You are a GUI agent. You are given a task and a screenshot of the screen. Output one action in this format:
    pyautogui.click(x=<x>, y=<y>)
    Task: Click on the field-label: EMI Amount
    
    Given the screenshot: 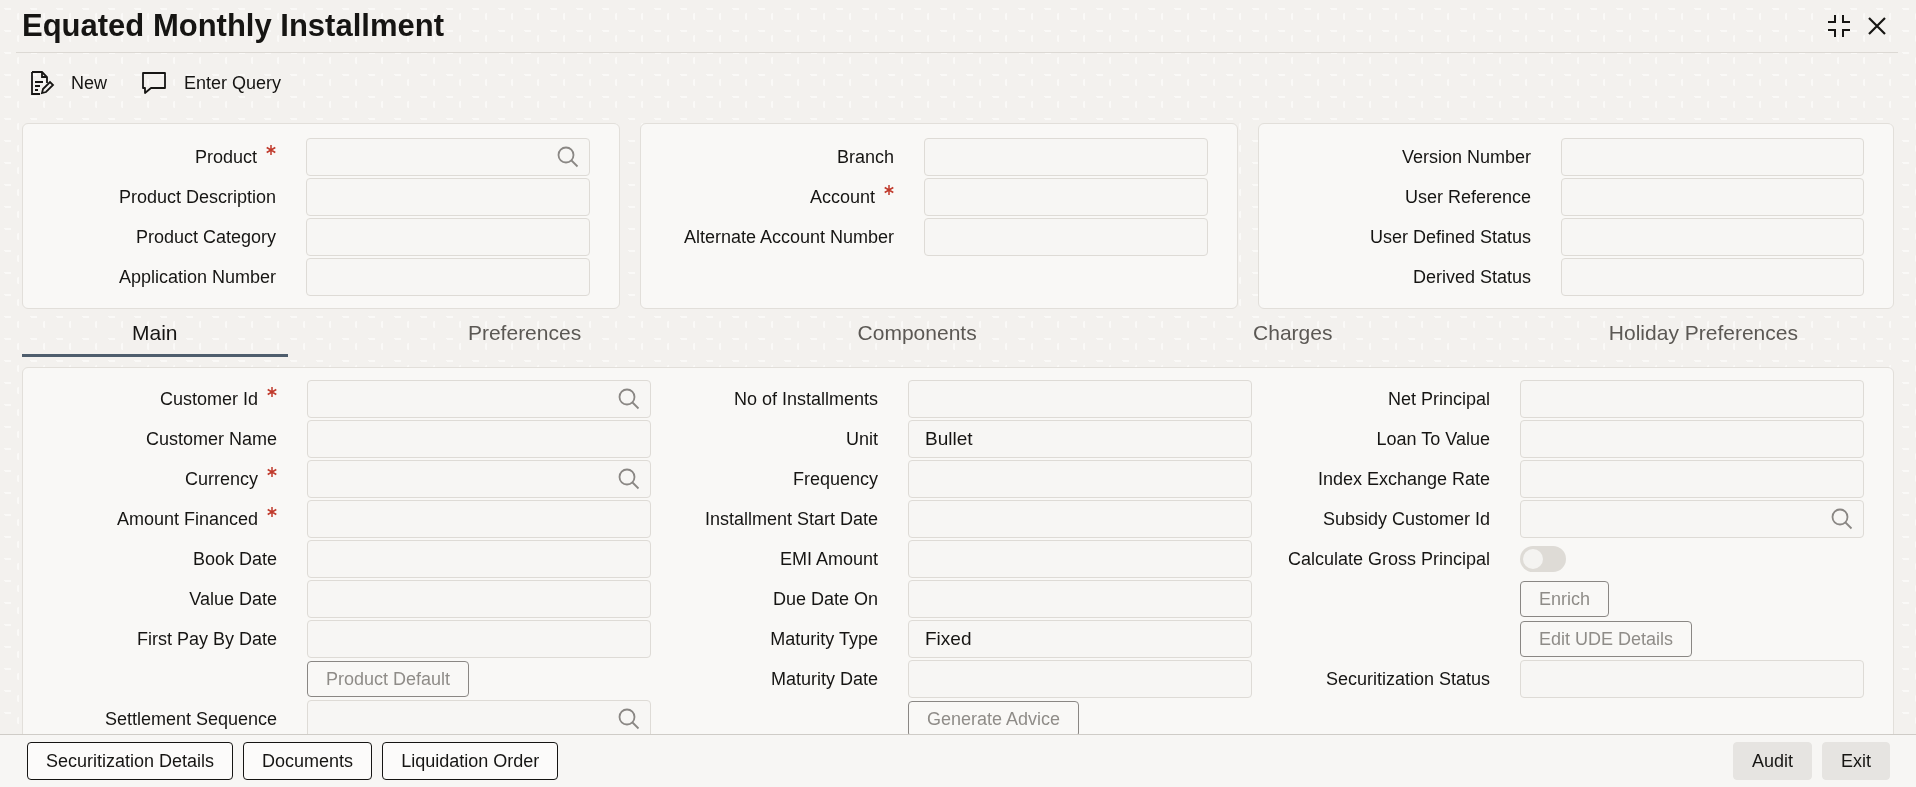 What is the action you would take?
    pyautogui.click(x=828, y=559)
    